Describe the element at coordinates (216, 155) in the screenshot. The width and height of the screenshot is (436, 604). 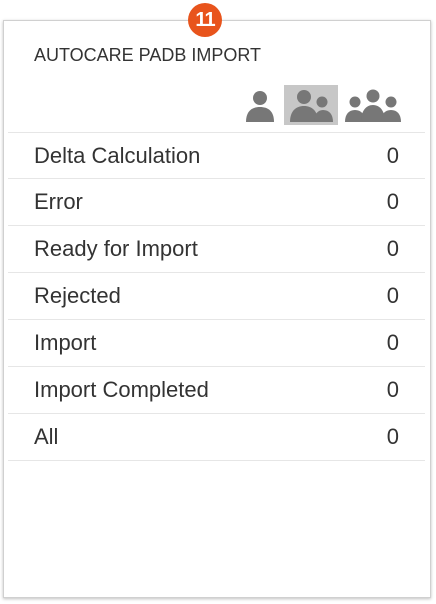
I see `status-row-delta-calculation: Delta Calculation 0` at that location.